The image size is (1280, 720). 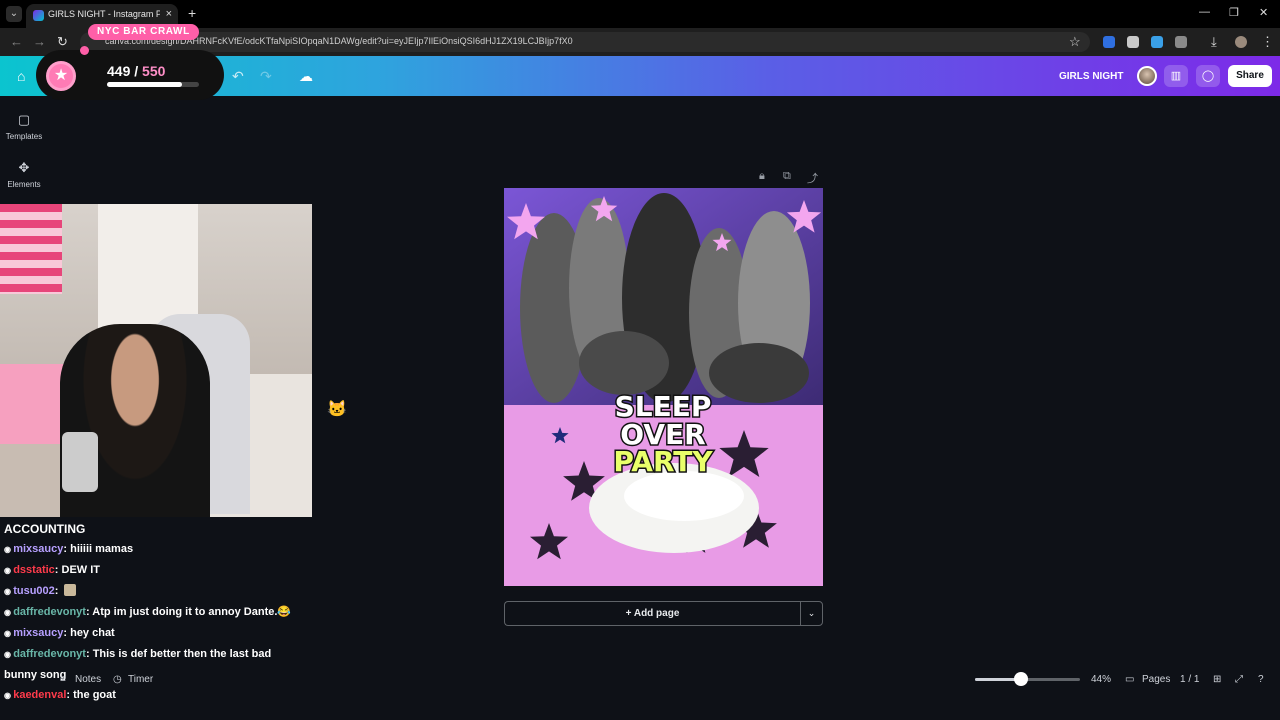 What do you see at coordinates (24, 184) in the screenshot?
I see `side-item-label: Elements` at bounding box center [24, 184].